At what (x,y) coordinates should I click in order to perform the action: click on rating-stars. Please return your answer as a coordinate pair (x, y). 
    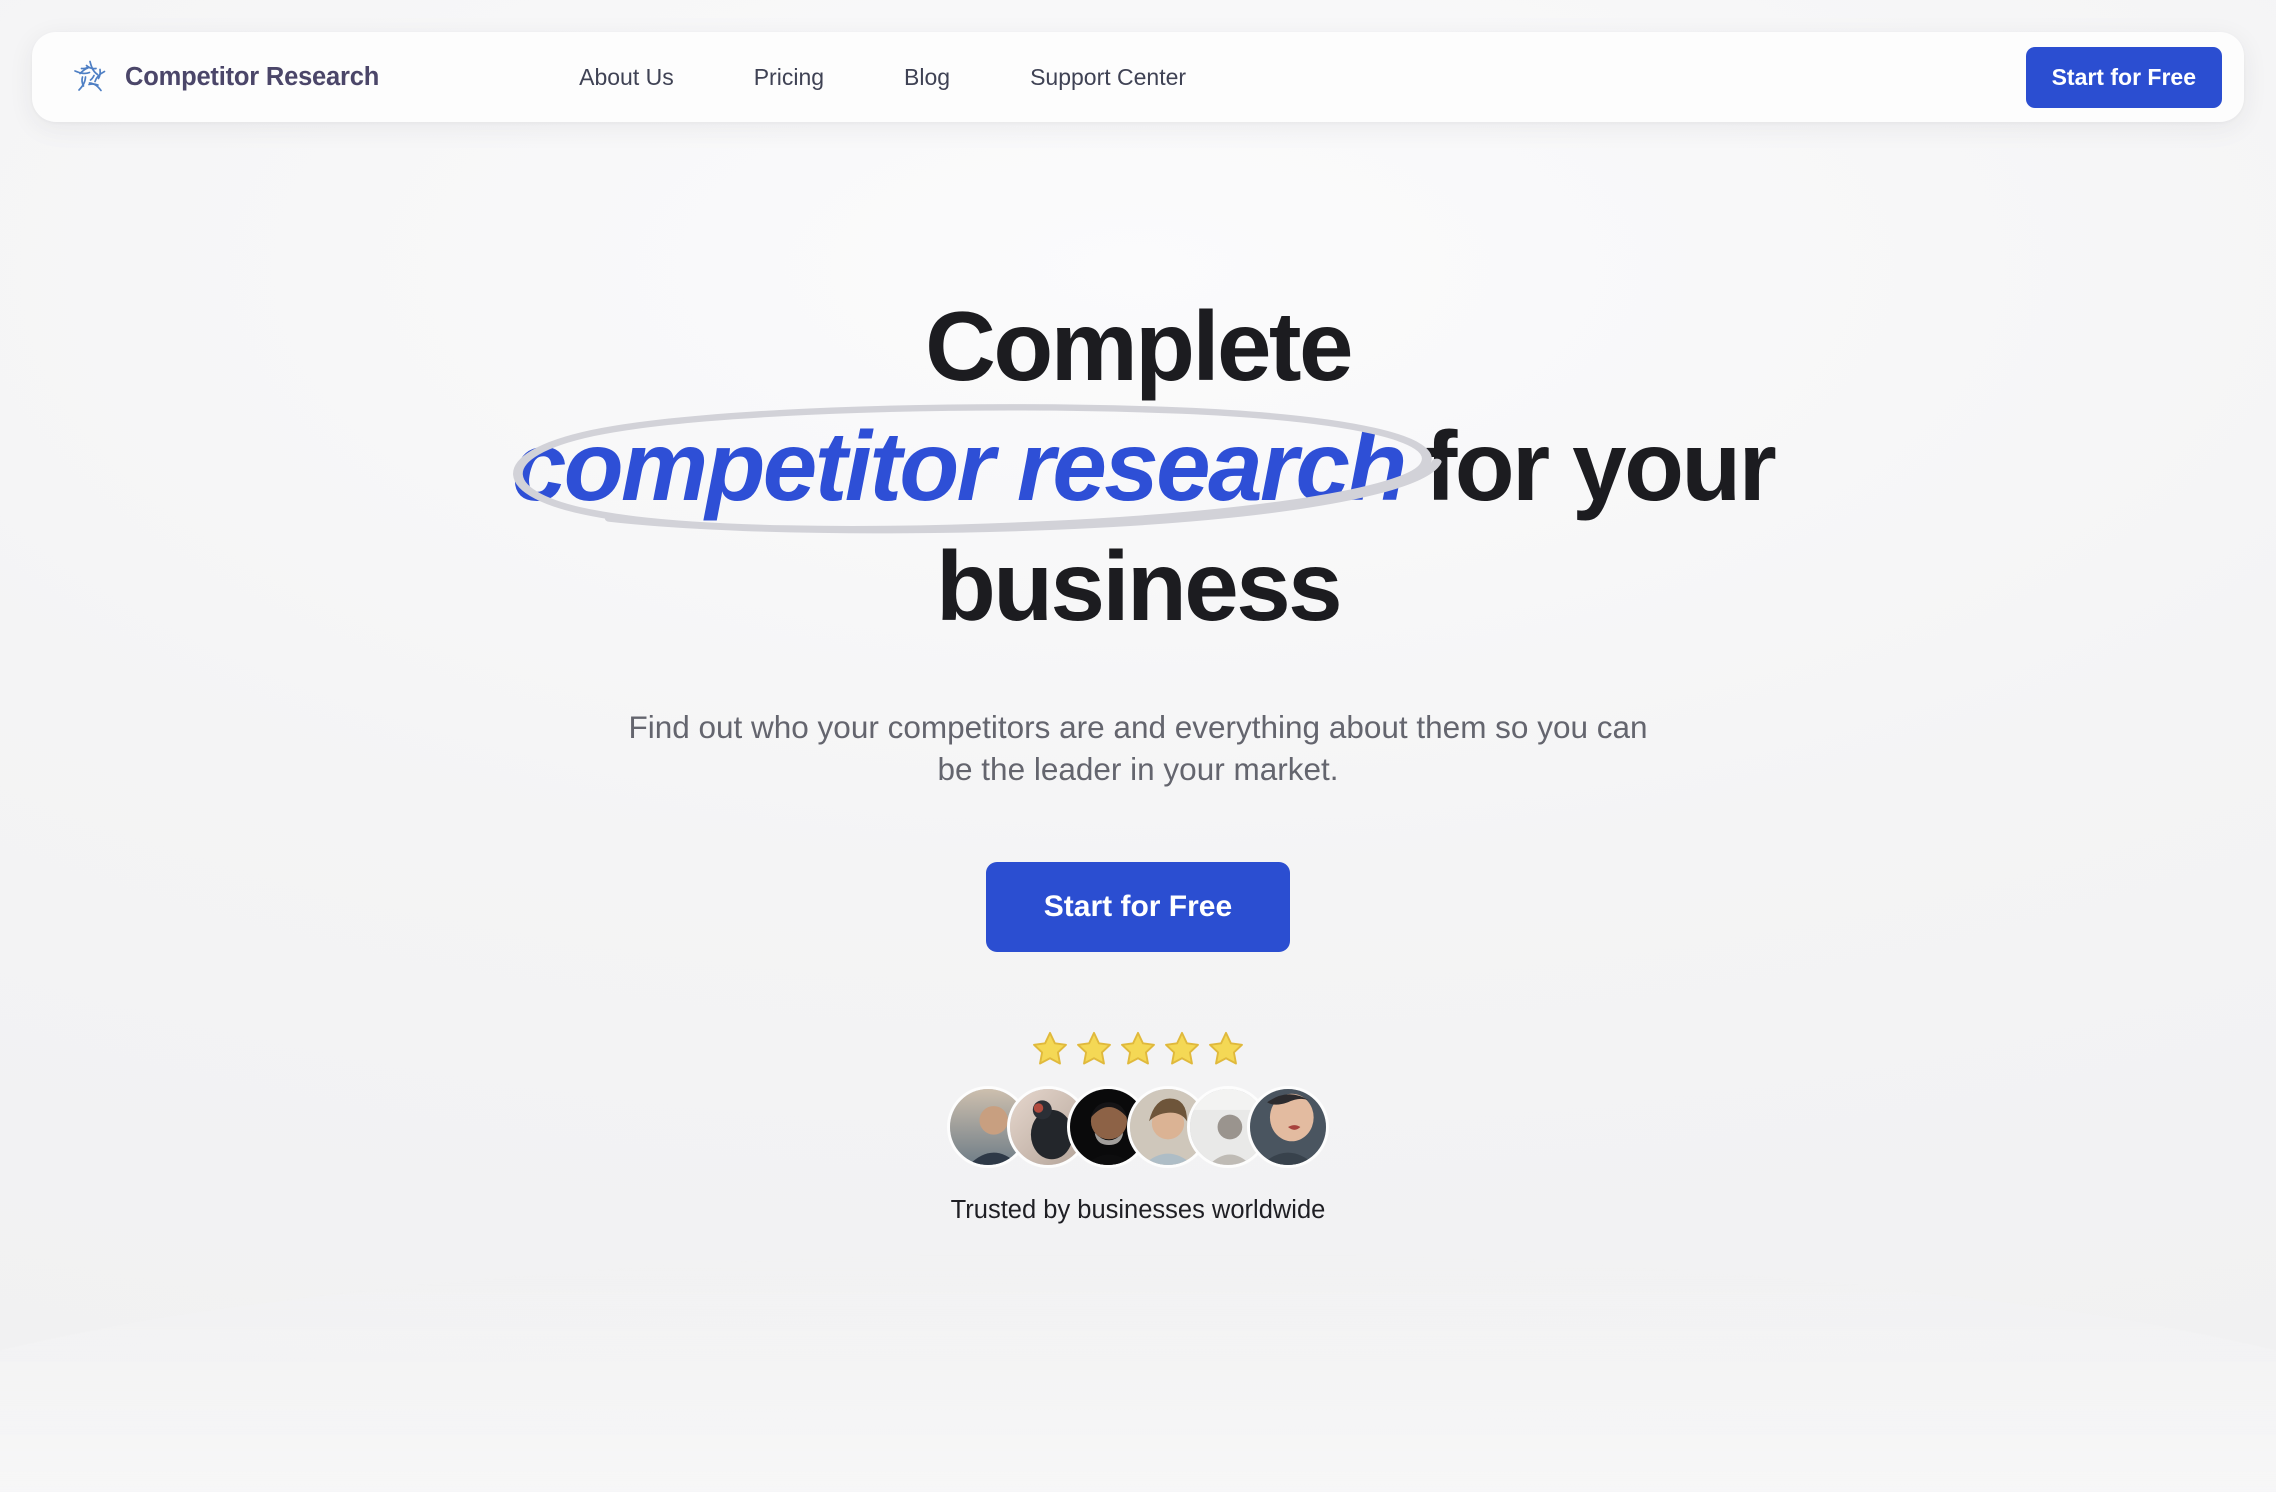
    Looking at the image, I should click on (1138, 1049).